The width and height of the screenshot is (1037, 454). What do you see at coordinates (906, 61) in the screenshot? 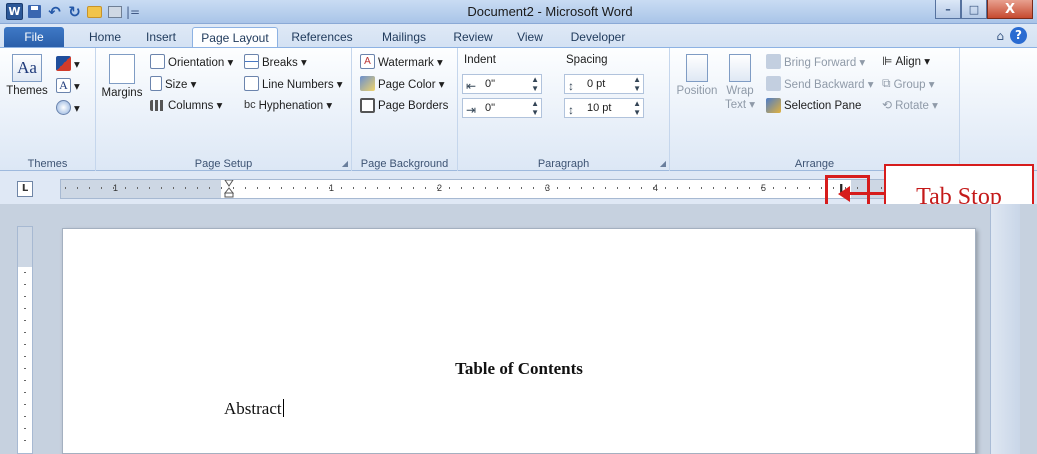
I see `align-button: ⊫ Align ▾` at bounding box center [906, 61].